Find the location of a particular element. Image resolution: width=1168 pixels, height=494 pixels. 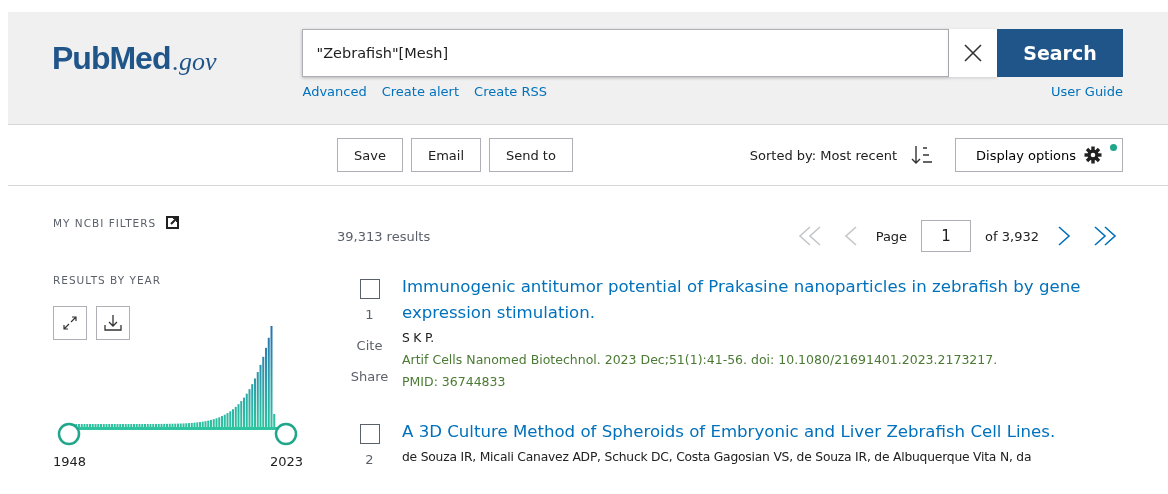

action-button: Email is located at coordinates (445, 155).